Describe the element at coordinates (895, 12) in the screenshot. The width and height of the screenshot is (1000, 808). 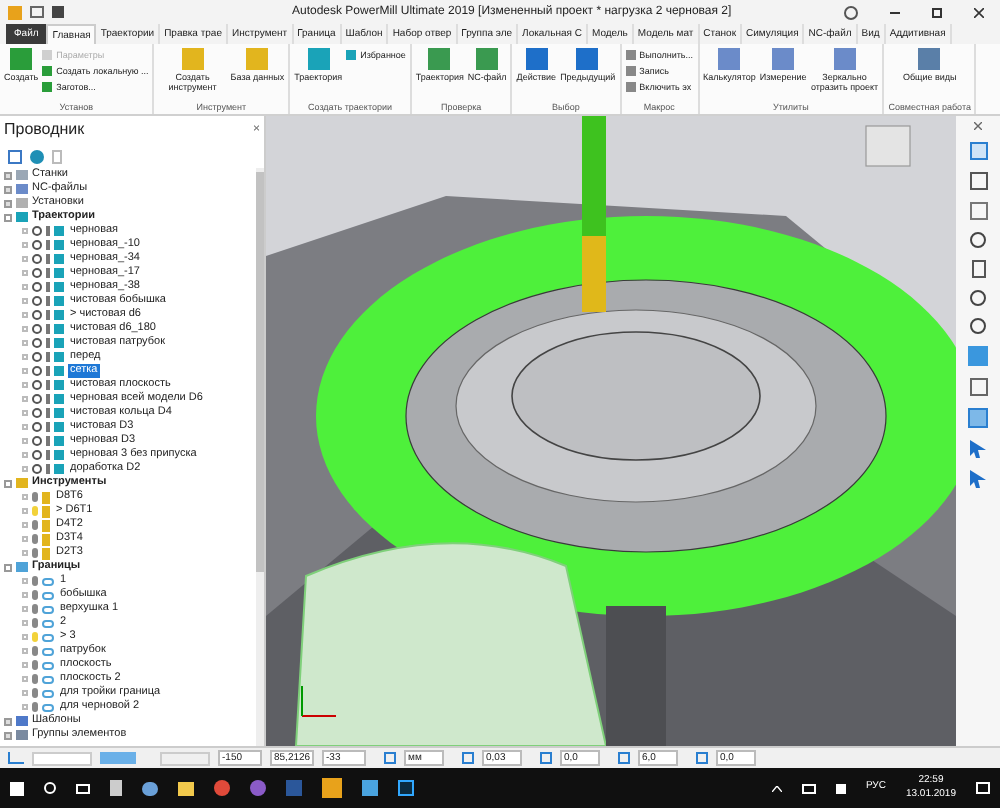
I see `minimize-icon` at that location.